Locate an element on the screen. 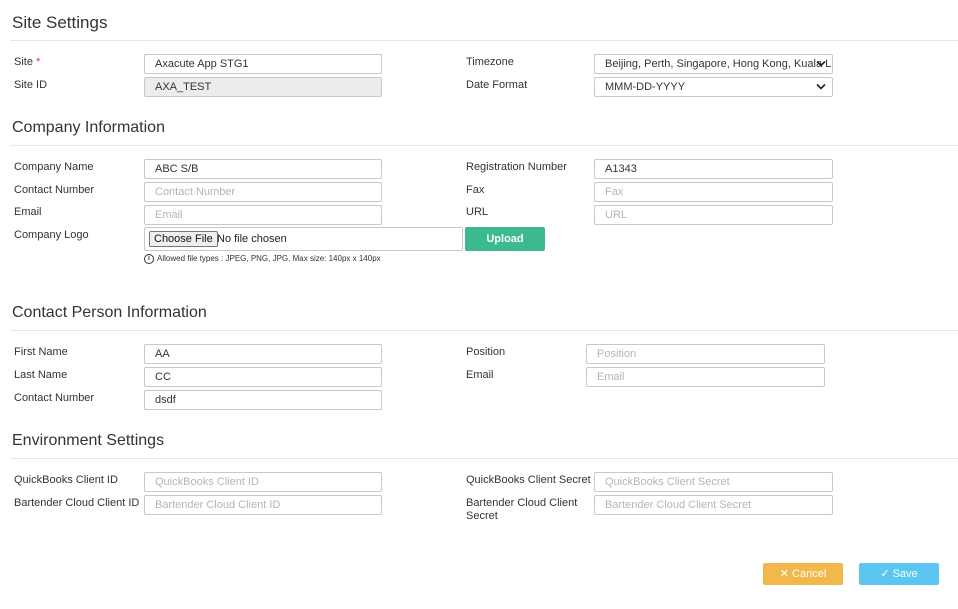 The width and height of the screenshot is (958, 609). bartender-client-id-input: Bartender Cloud Client ID is located at coordinates (263, 505).